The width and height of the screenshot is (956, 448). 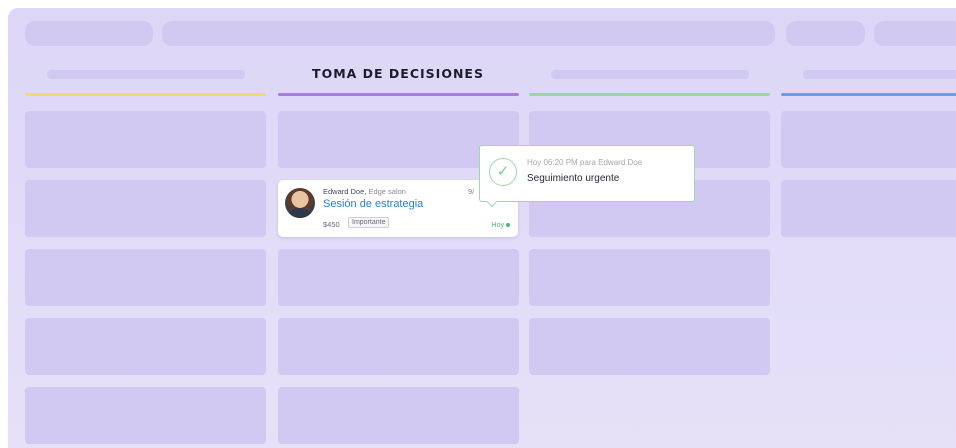 I want to click on deal-due-indicator: Hoy, so click(x=501, y=225).